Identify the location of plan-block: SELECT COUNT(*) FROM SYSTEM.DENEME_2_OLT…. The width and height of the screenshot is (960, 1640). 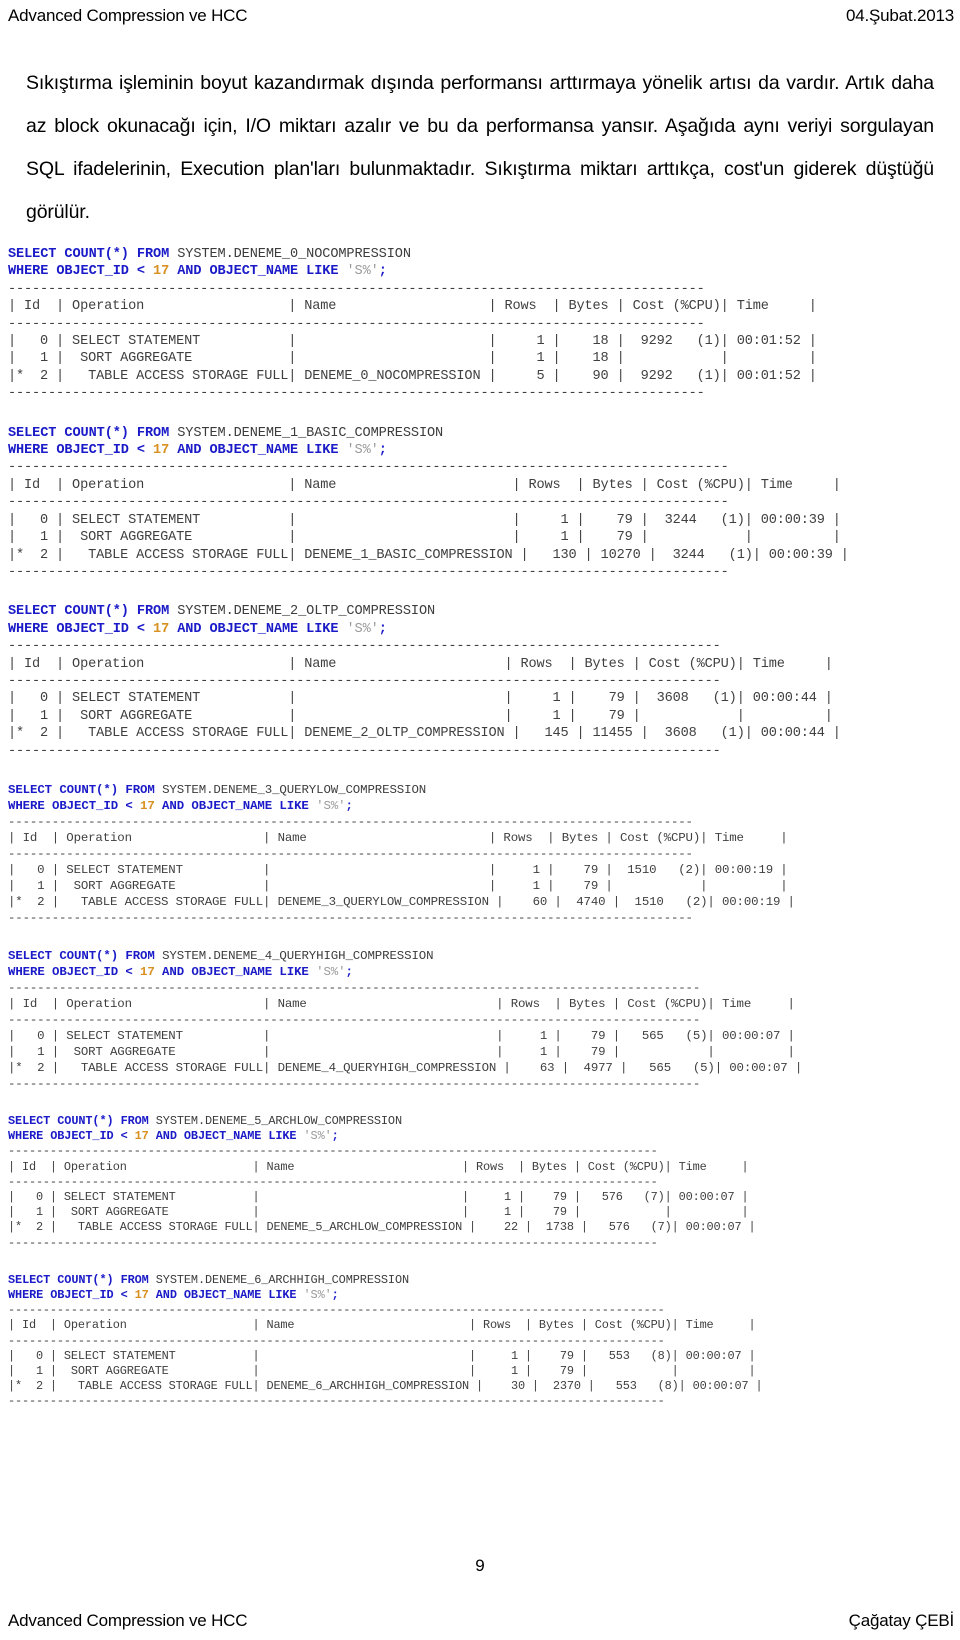
(483, 681).